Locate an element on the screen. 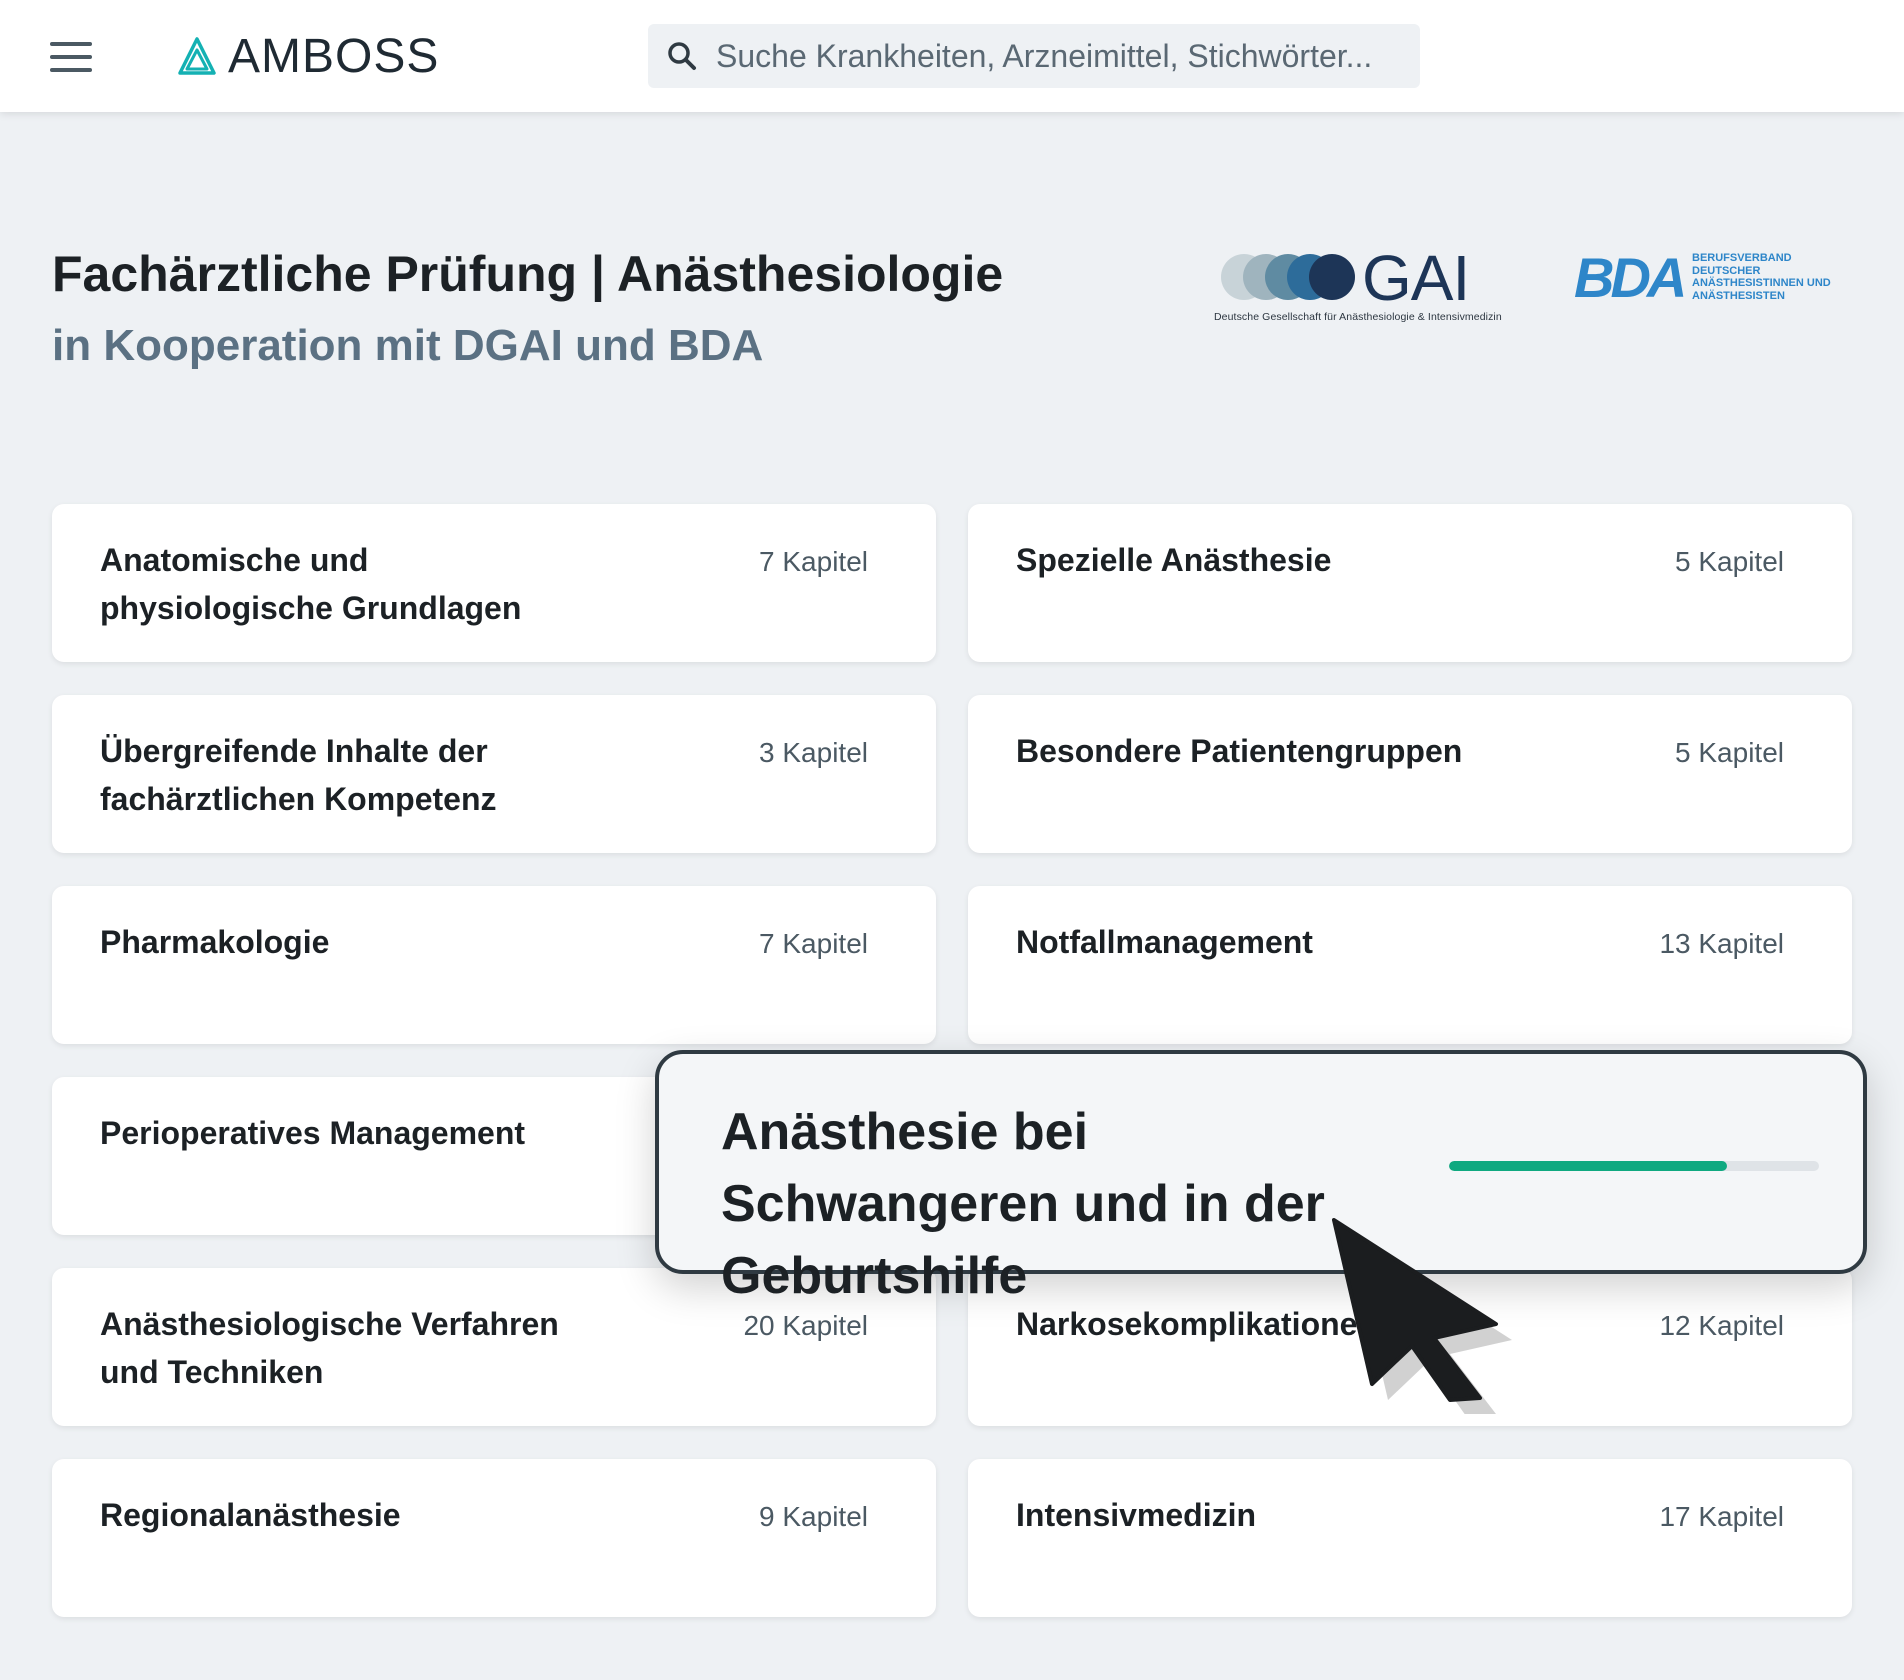 The height and width of the screenshot is (1680, 1904). card-chapter-count: 13 Kapitel is located at coordinates (1721, 943).